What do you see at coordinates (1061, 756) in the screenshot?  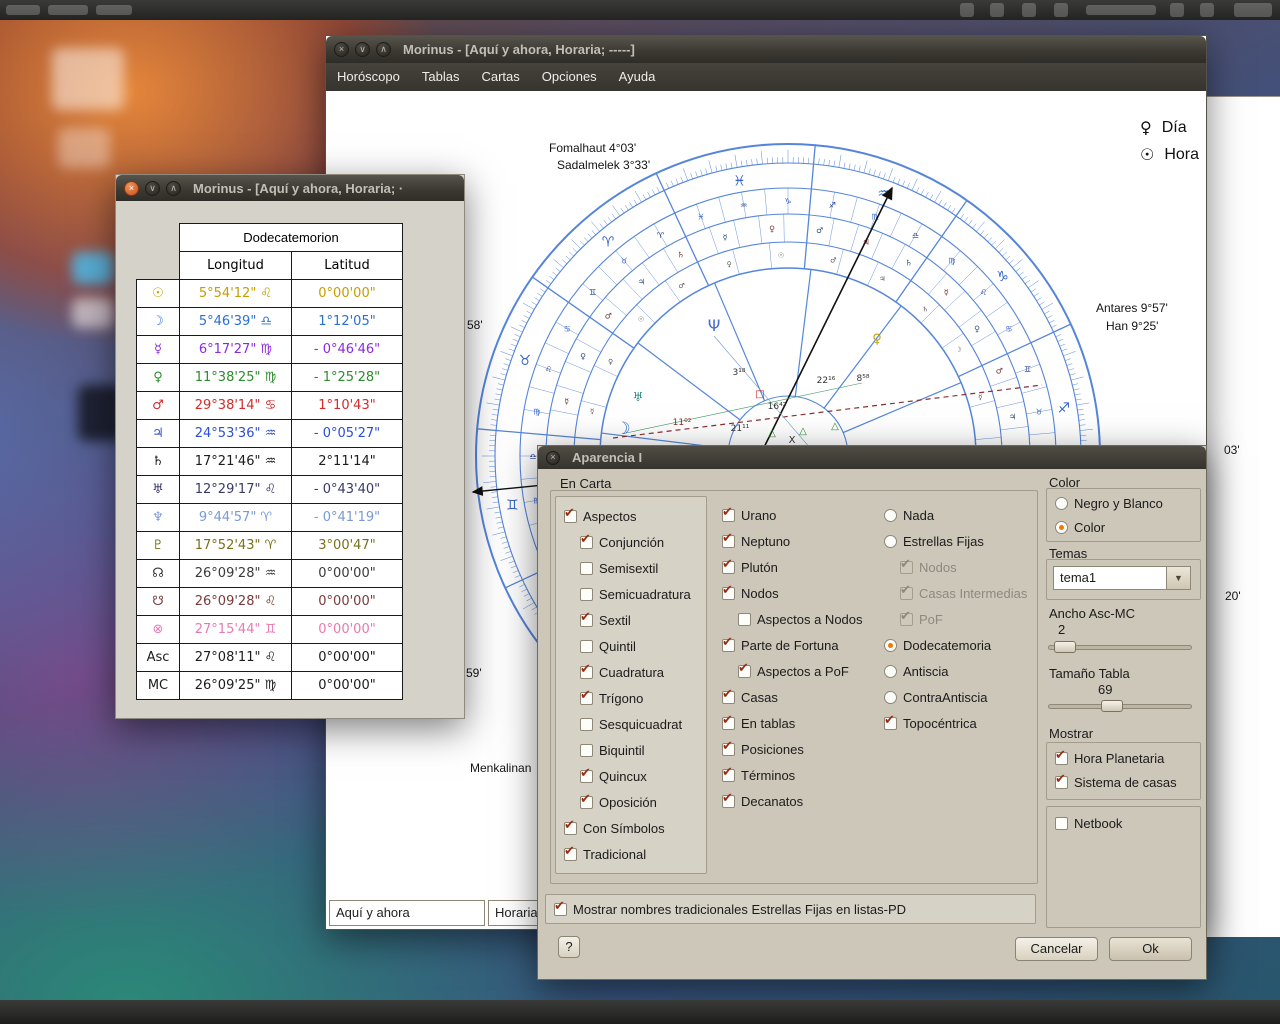 I see `checkbox-hora-planetaria: ✔` at bounding box center [1061, 756].